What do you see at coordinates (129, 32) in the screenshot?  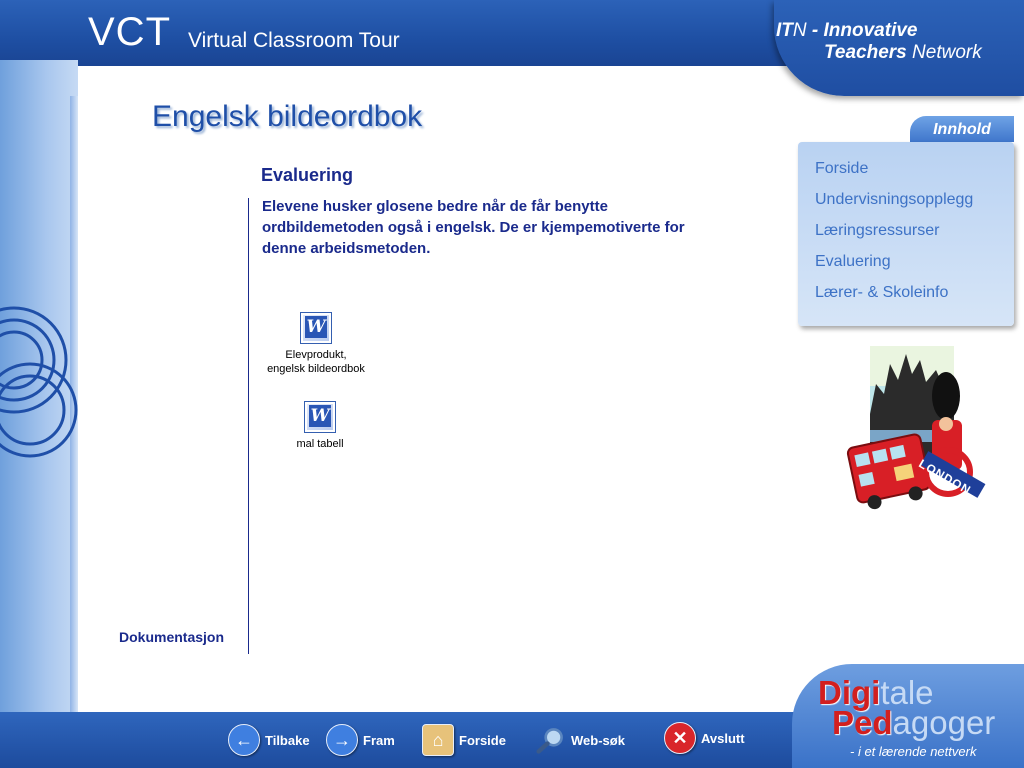 I see `brand-logo: VCT` at bounding box center [129, 32].